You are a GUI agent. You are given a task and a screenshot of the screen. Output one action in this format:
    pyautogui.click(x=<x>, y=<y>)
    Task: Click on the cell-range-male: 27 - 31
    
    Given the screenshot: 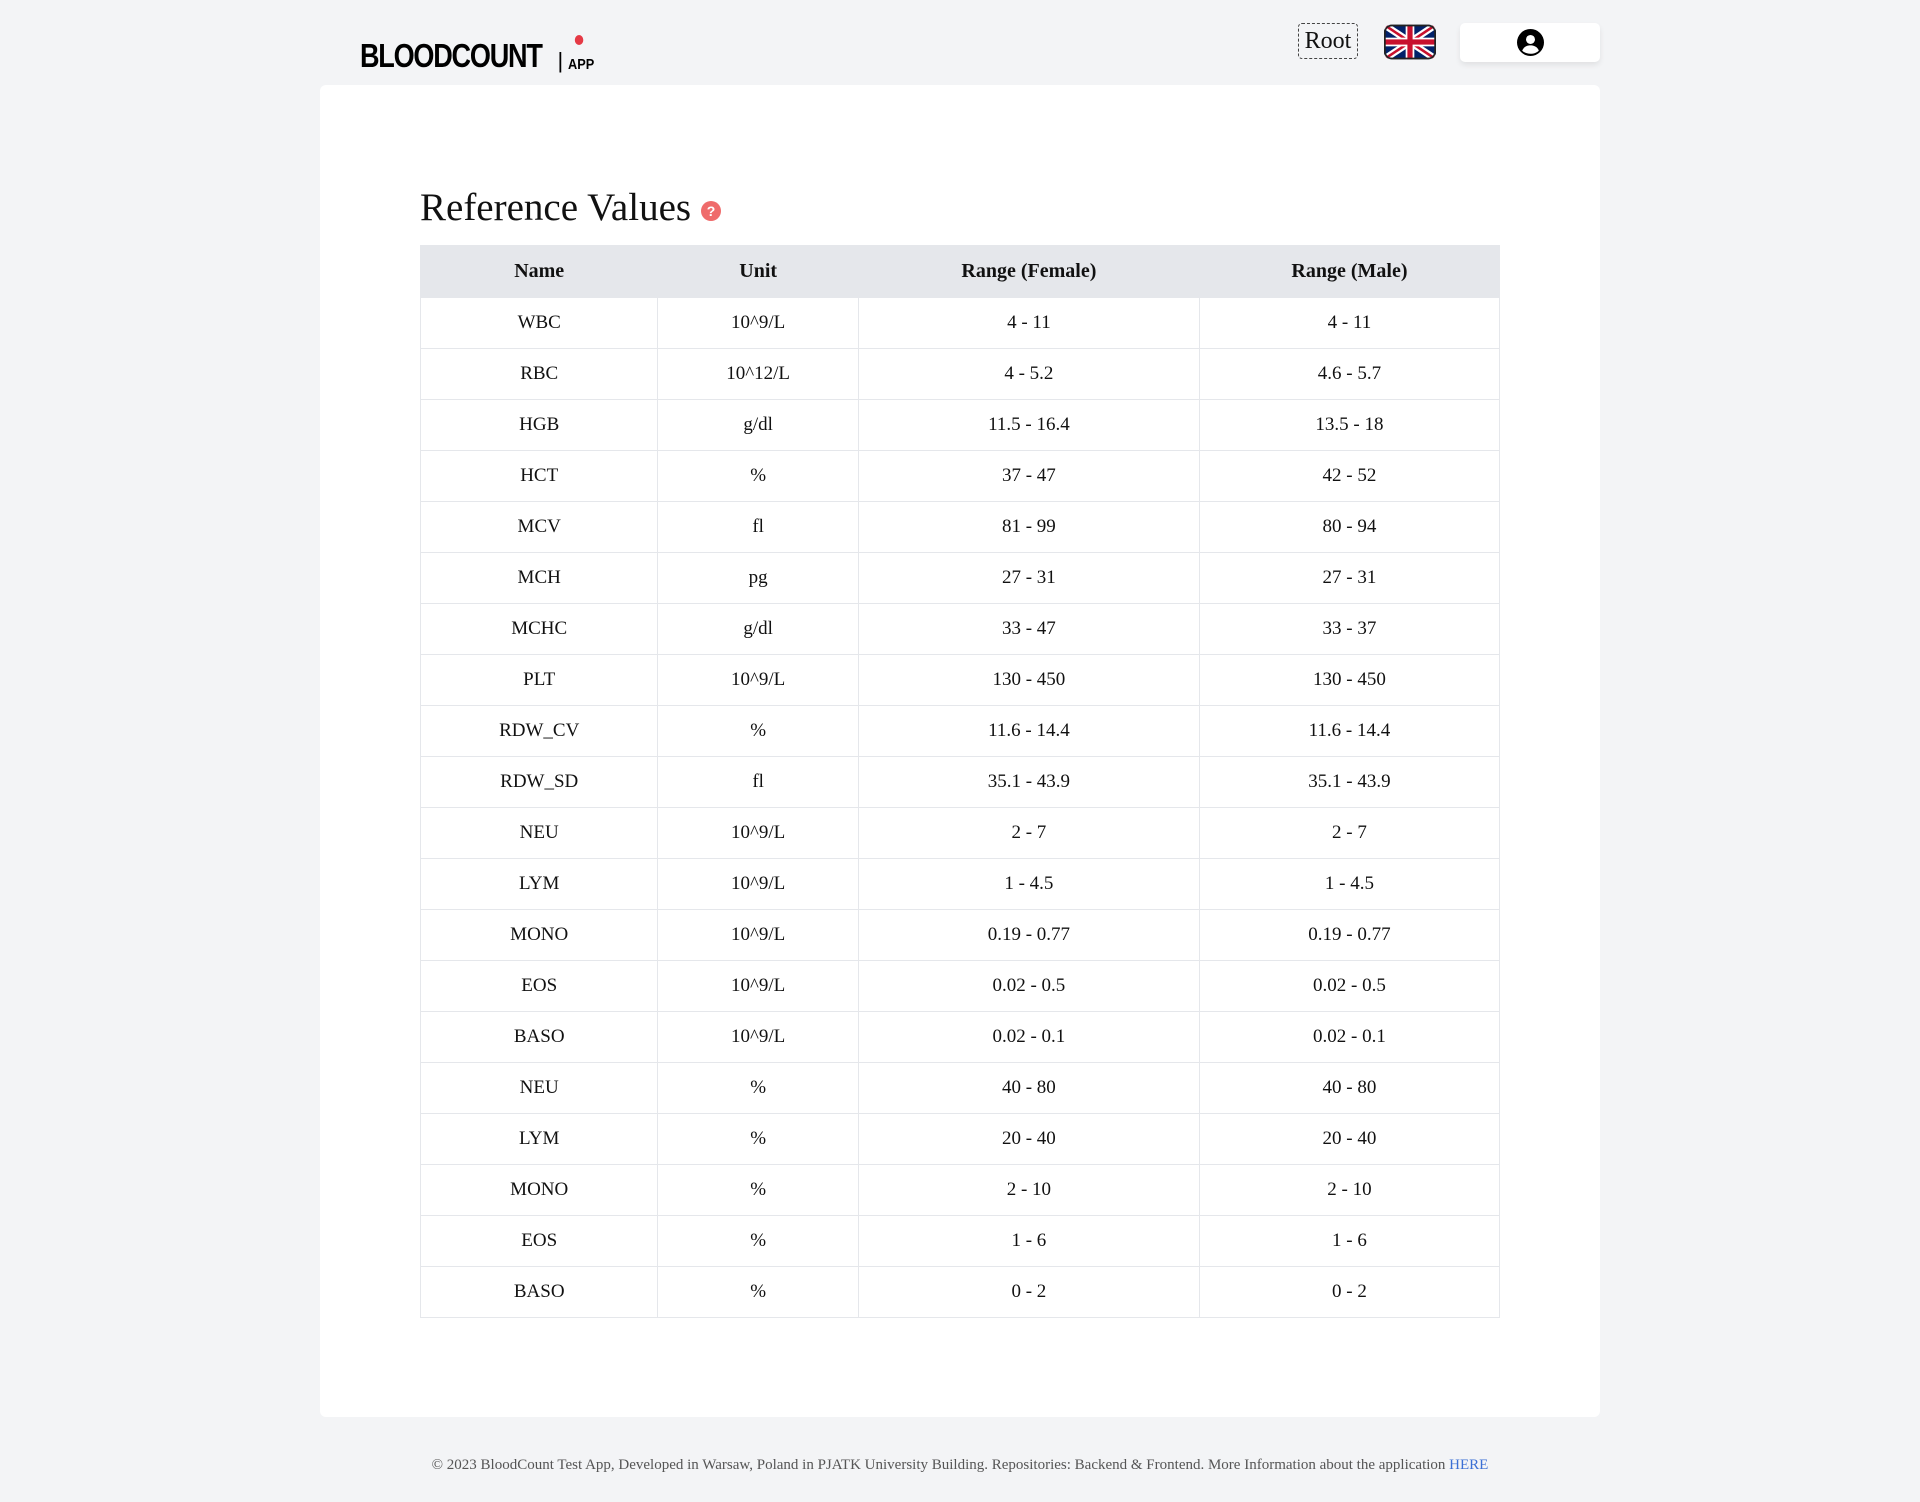 What is the action you would take?
    pyautogui.click(x=1349, y=578)
    